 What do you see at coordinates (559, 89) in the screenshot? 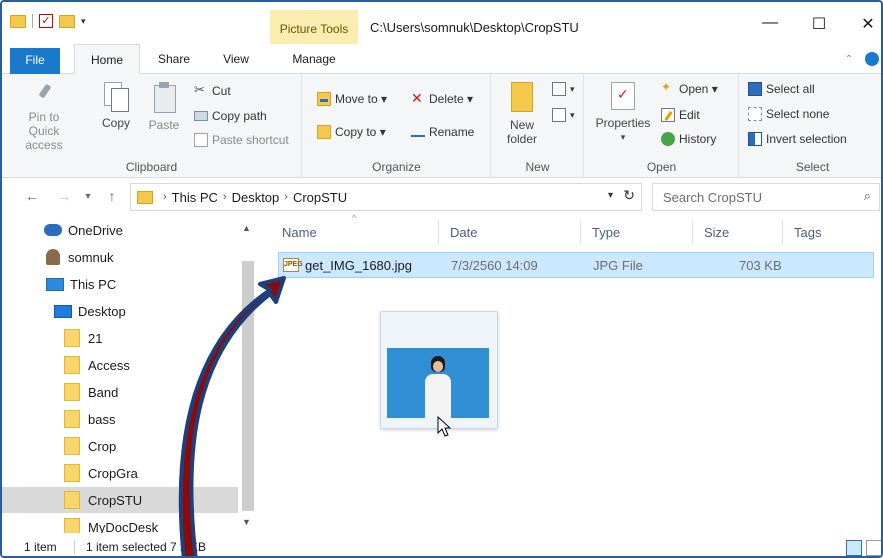
I see `new-item-icon` at bounding box center [559, 89].